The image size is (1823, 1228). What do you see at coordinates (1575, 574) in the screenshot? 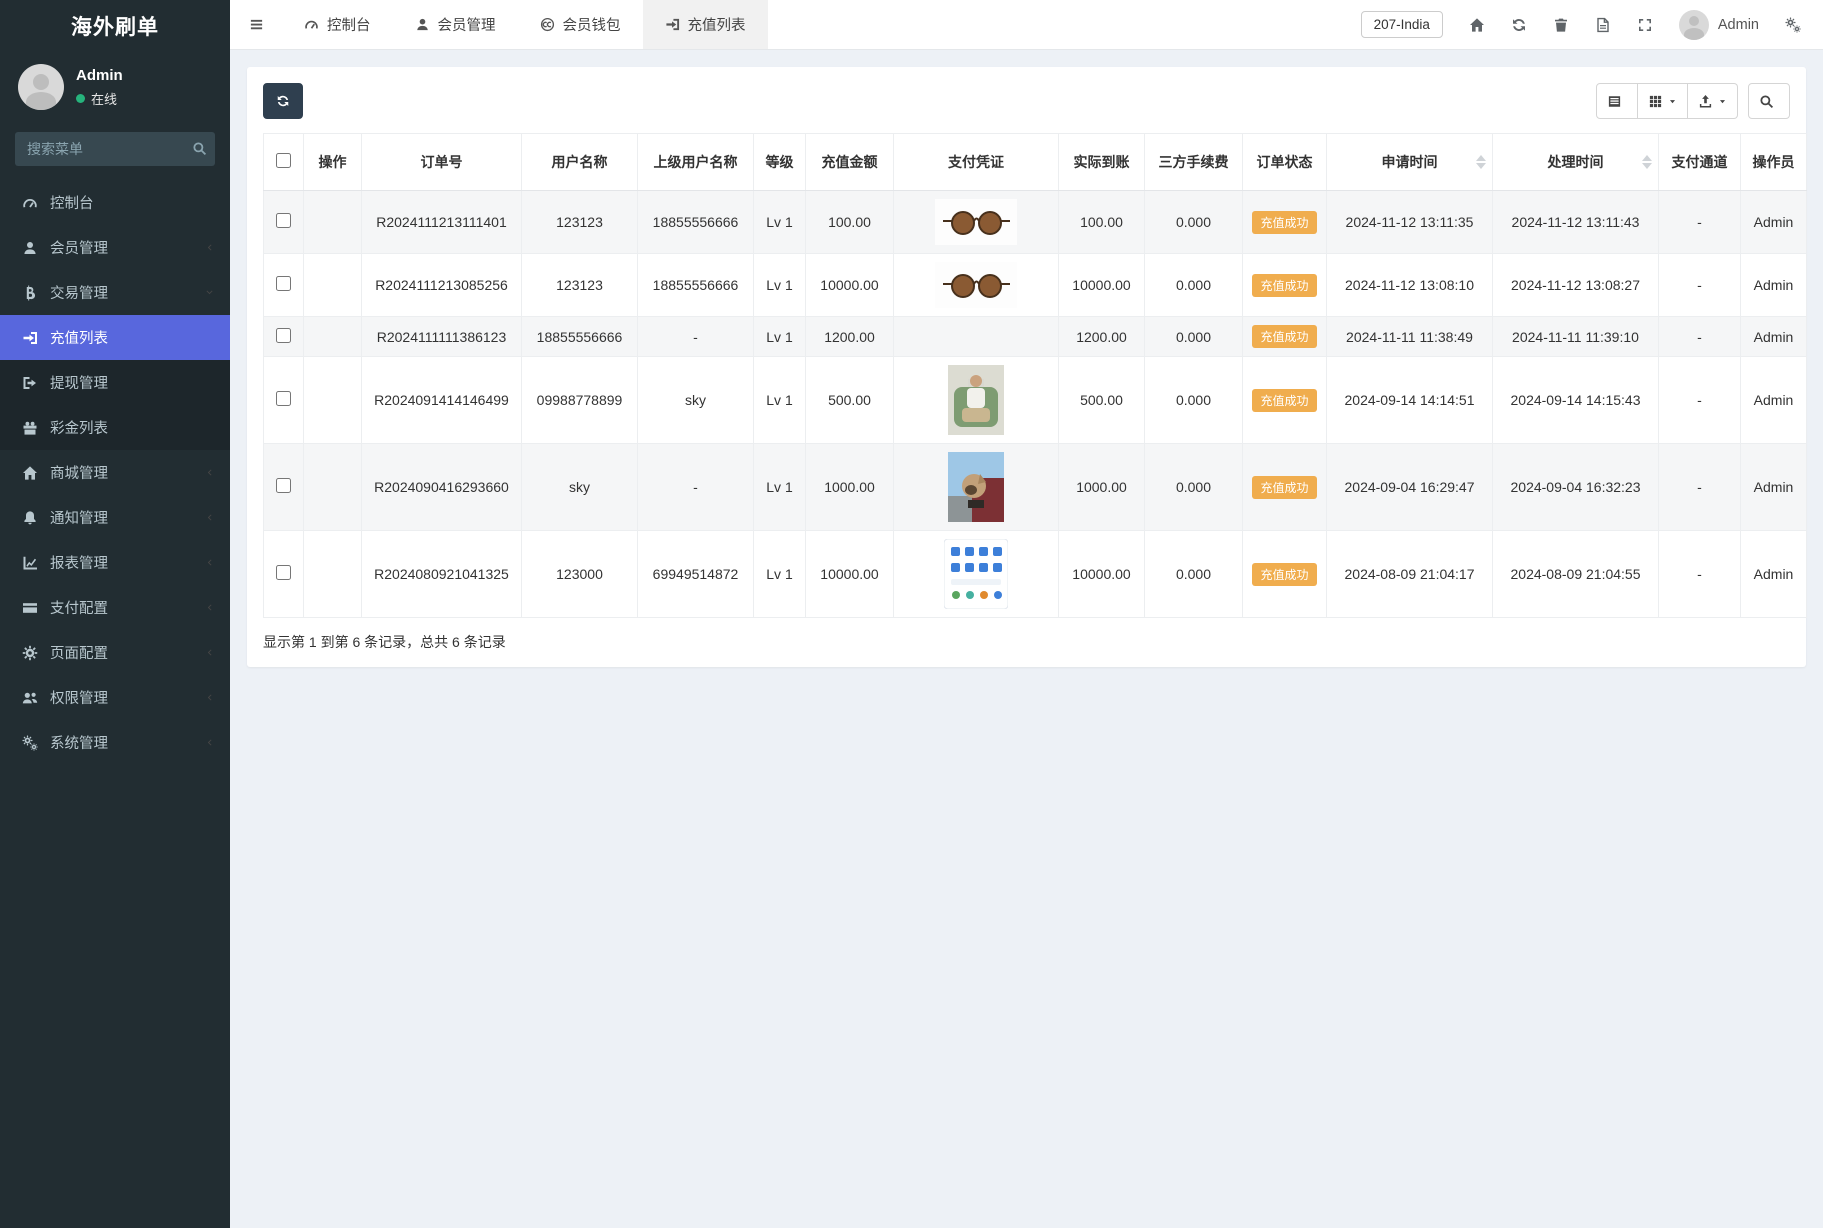
I see `cell-process-time: 2024-08-09 21:04:55` at bounding box center [1575, 574].